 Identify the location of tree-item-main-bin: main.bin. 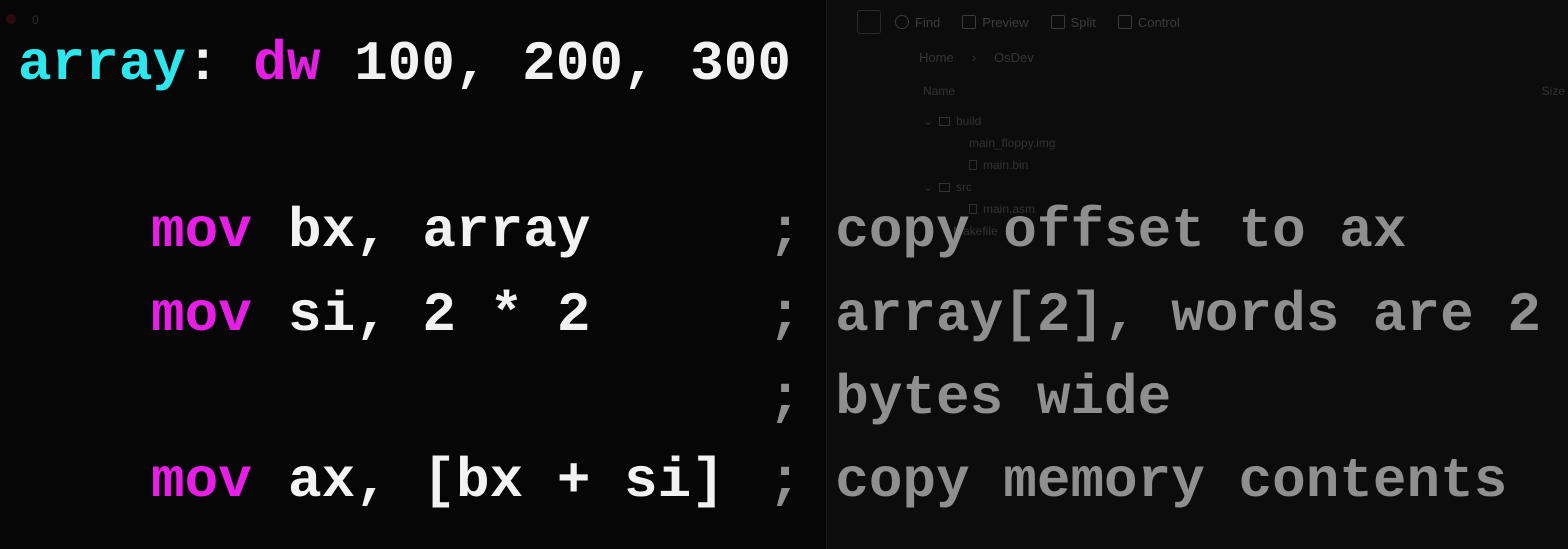
(989, 165).